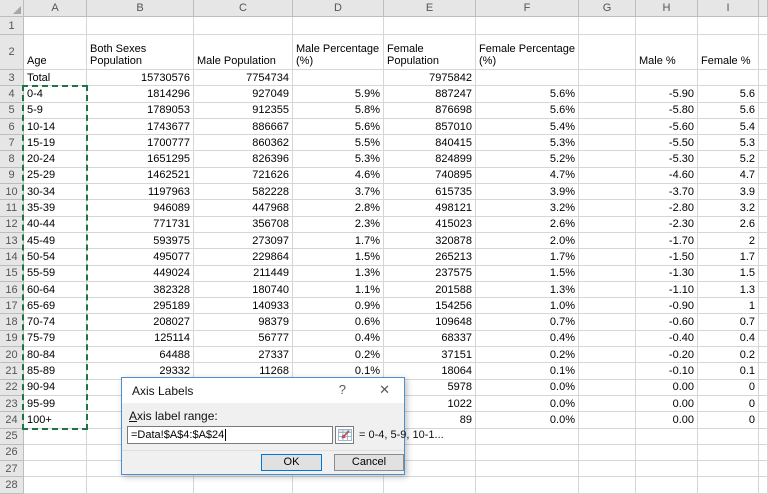 The image size is (768, 494). I want to click on row-header-6: 6, so click(12, 127).